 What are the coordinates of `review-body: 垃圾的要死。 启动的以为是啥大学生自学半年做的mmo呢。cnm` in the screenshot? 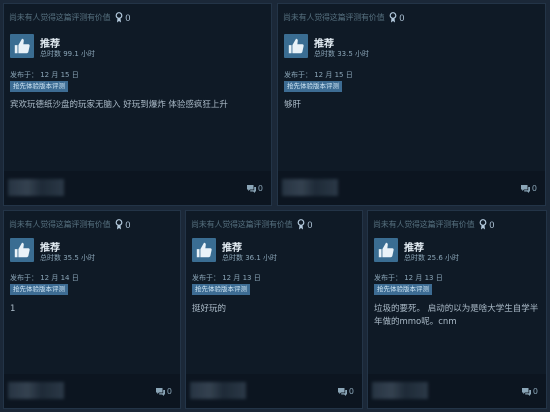 It's located at (456, 315).